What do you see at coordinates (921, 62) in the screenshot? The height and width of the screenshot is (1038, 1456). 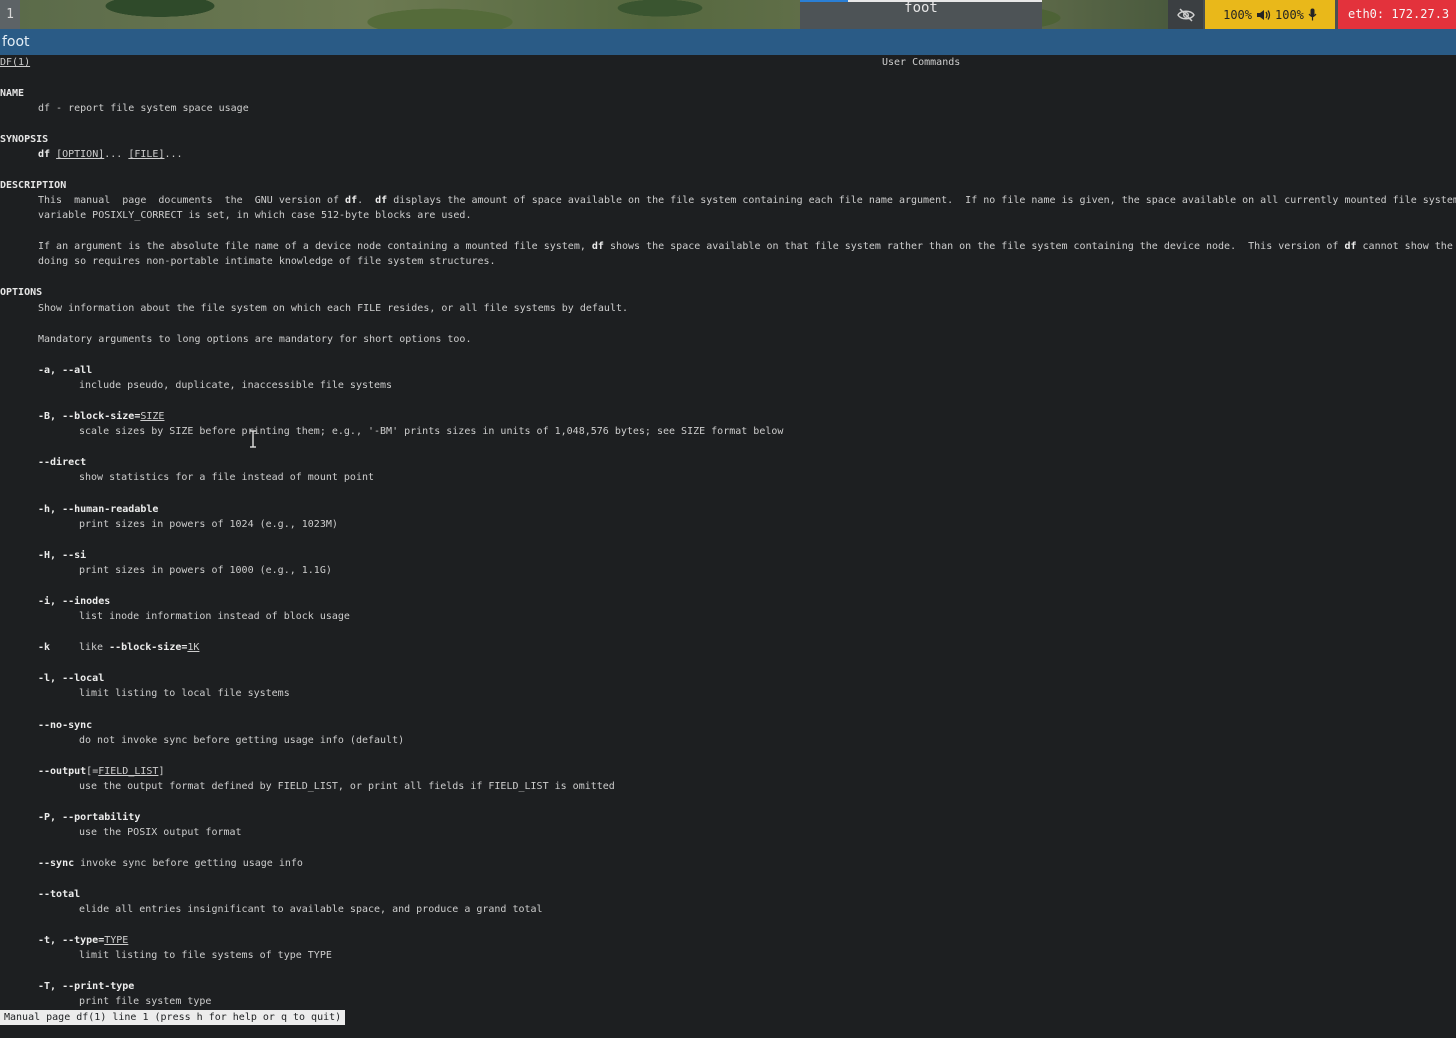 I see `man-header-center: User Commands` at bounding box center [921, 62].